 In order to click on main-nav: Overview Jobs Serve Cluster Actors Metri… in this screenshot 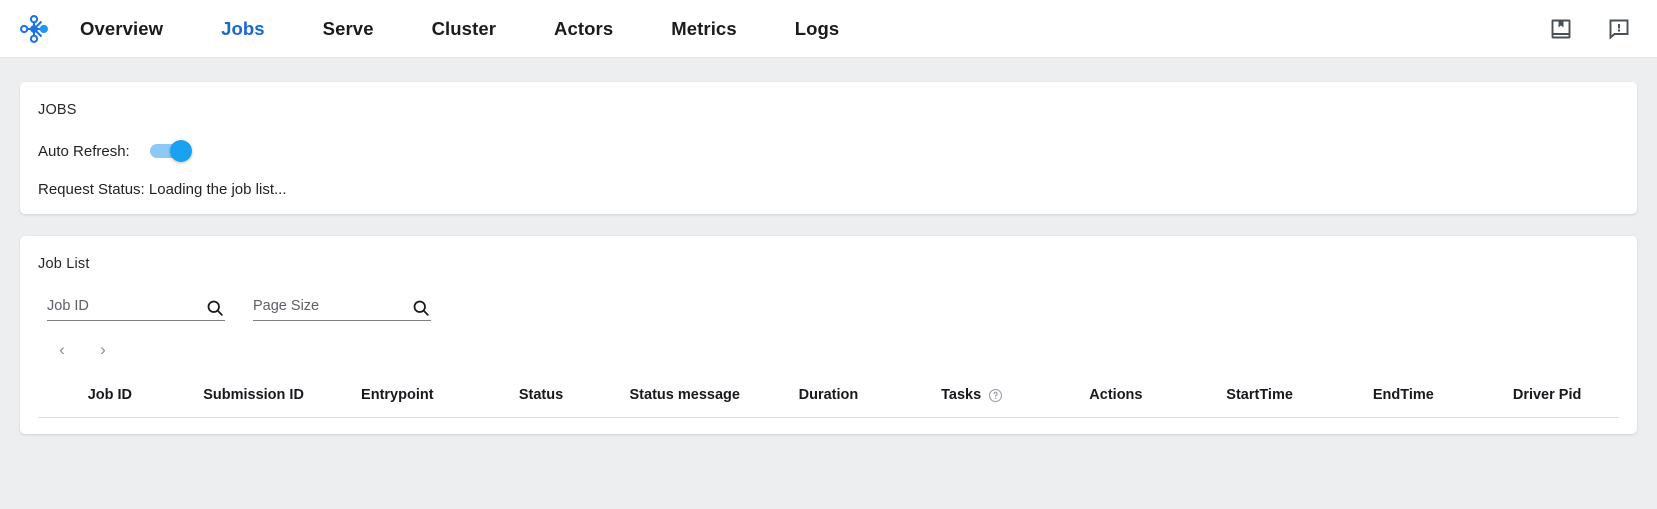, I will do `click(812, 29)`.